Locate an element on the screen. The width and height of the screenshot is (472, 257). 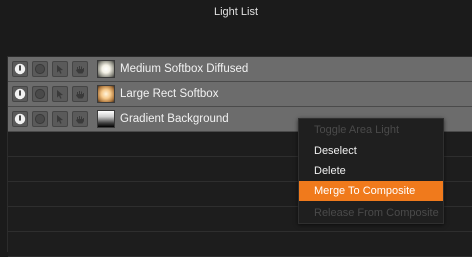
menu-item-toggle-area-light: Toggle Area Light is located at coordinates (371, 130).